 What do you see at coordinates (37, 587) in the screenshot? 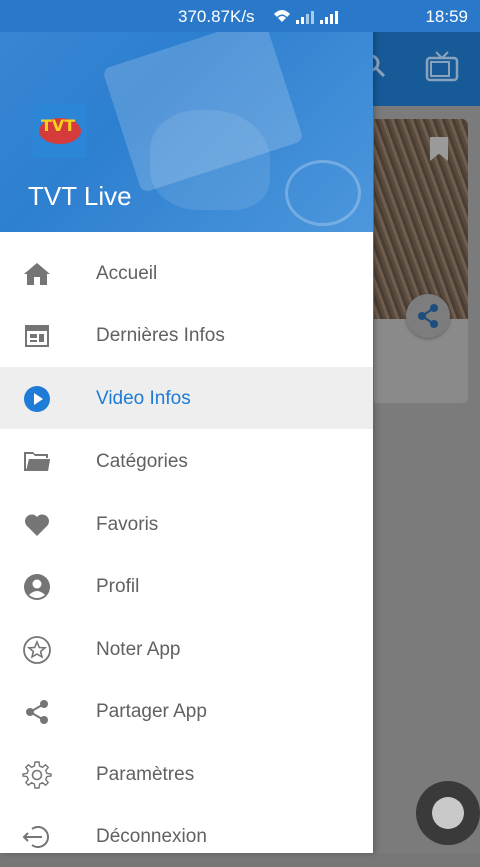
I see `account-icon` at bounding box center [37, 587].